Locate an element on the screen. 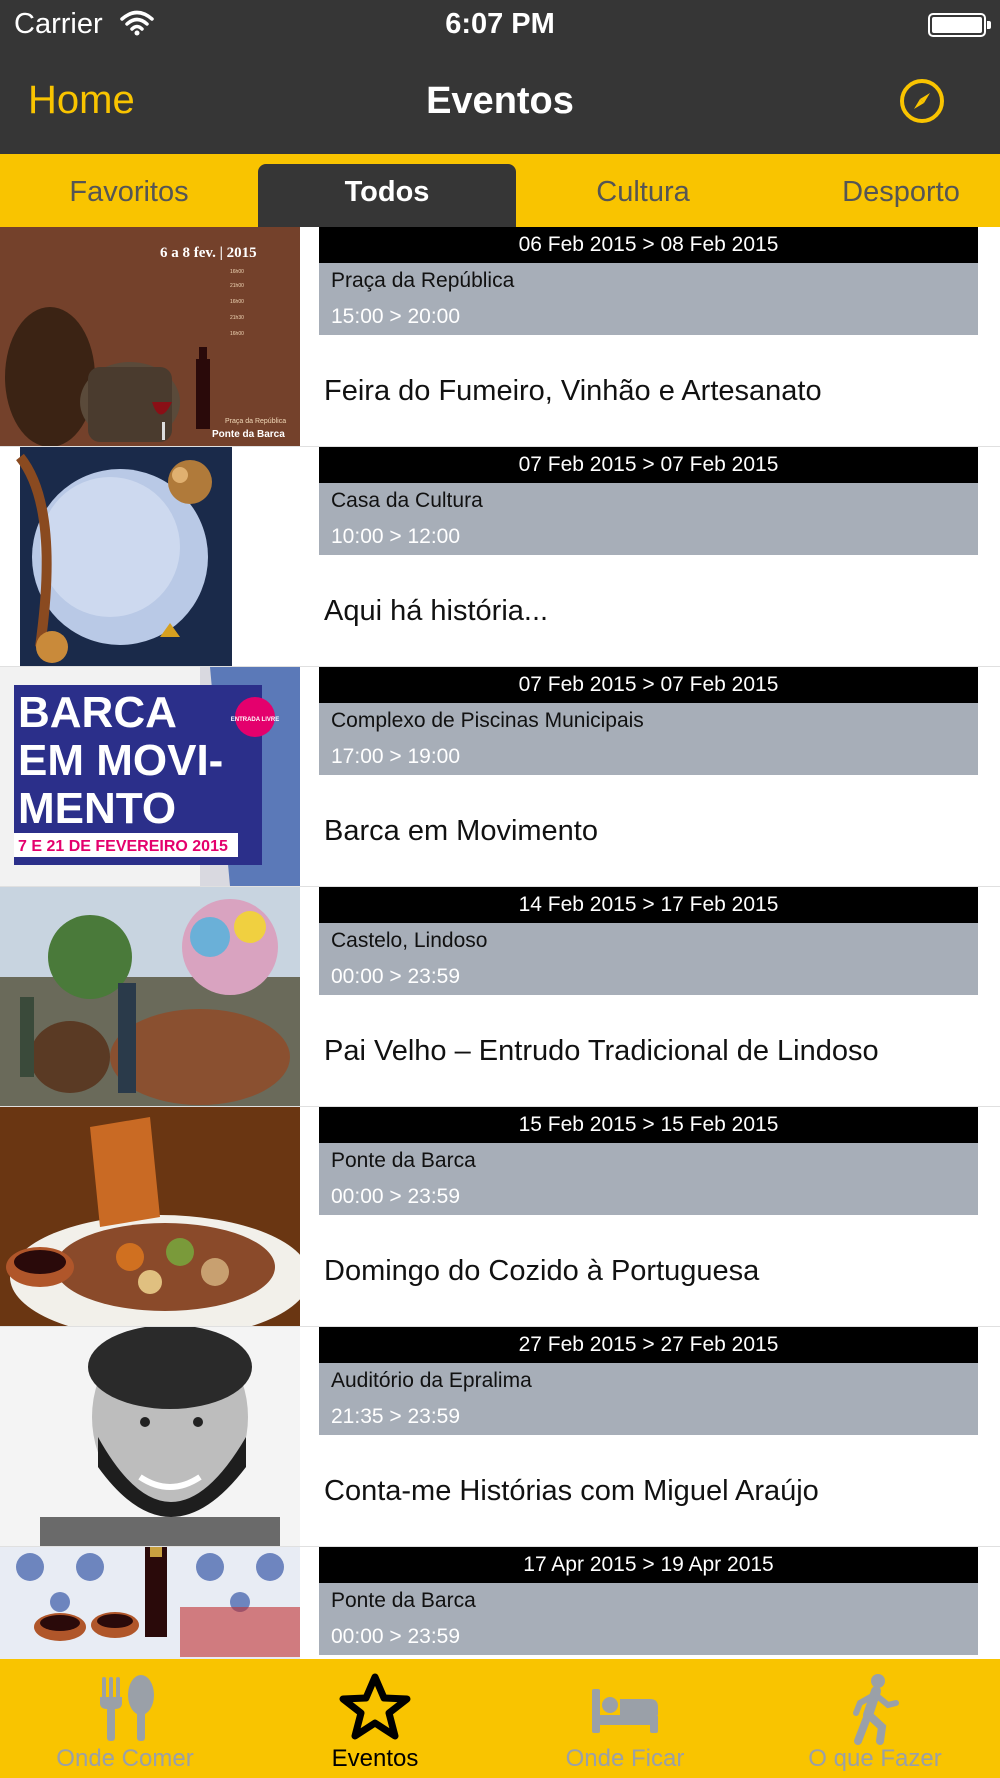 The width and height of the screenshot is (1000, 1778). segment-cultura: Cultura is located at coordinates (643, 195).